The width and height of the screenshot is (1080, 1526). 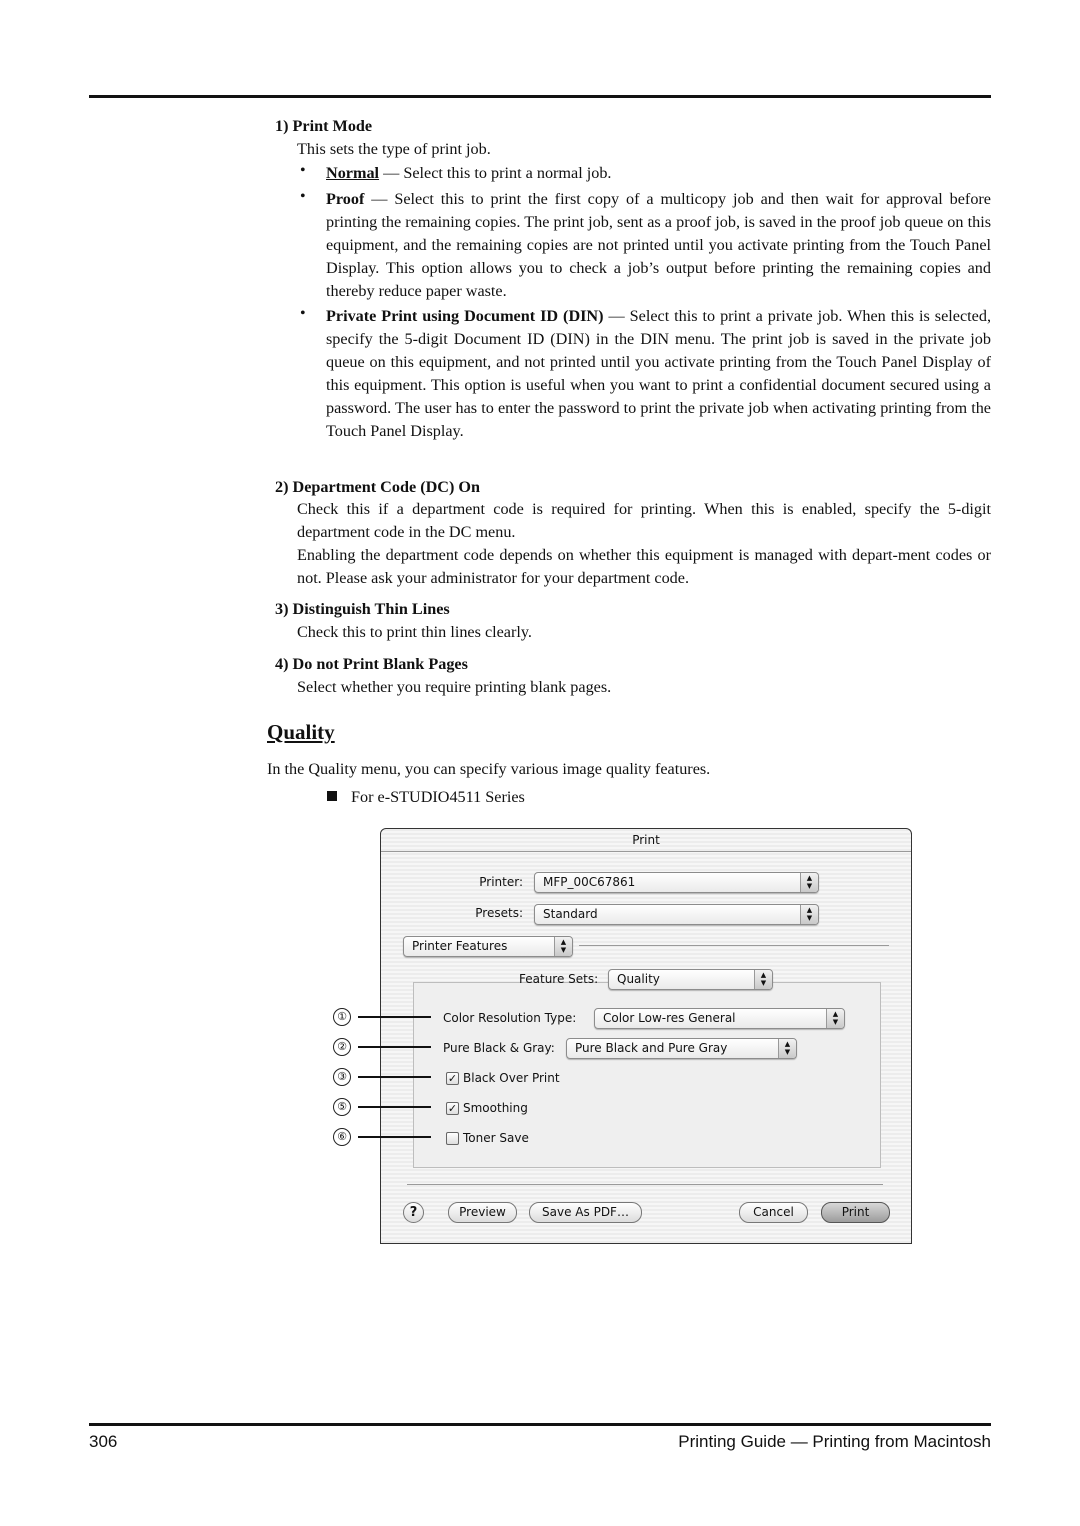 I want to click on section-paragraph: Check this to print thin lines clearly., so click(x=414, y=632).